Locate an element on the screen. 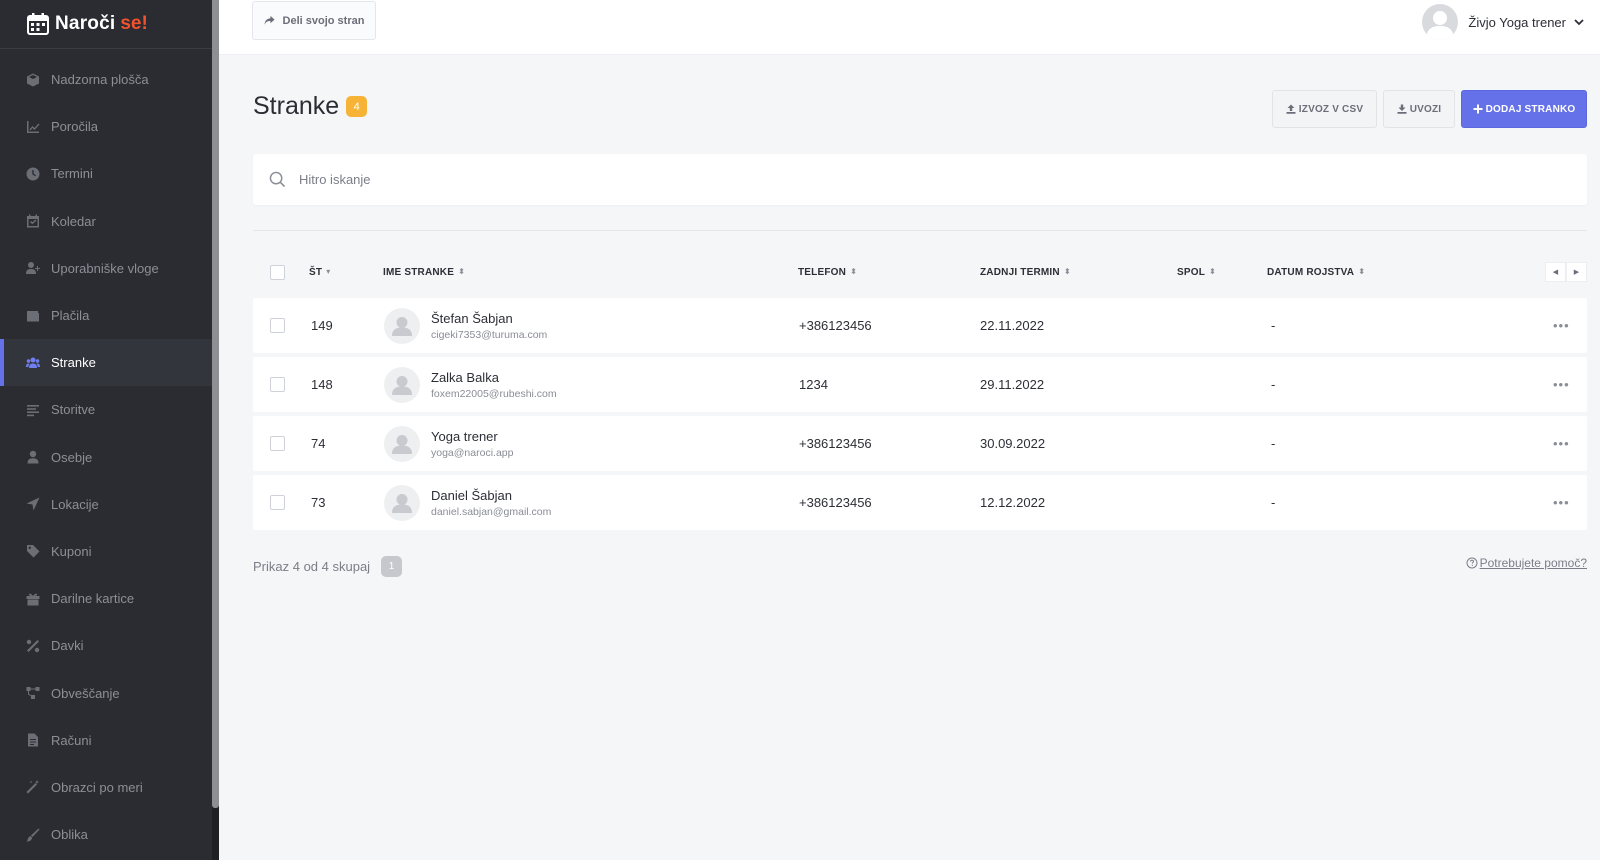  client-cell: Zalka Balka foxem22005@rubeshi.com is located at coordinates (470, 384).